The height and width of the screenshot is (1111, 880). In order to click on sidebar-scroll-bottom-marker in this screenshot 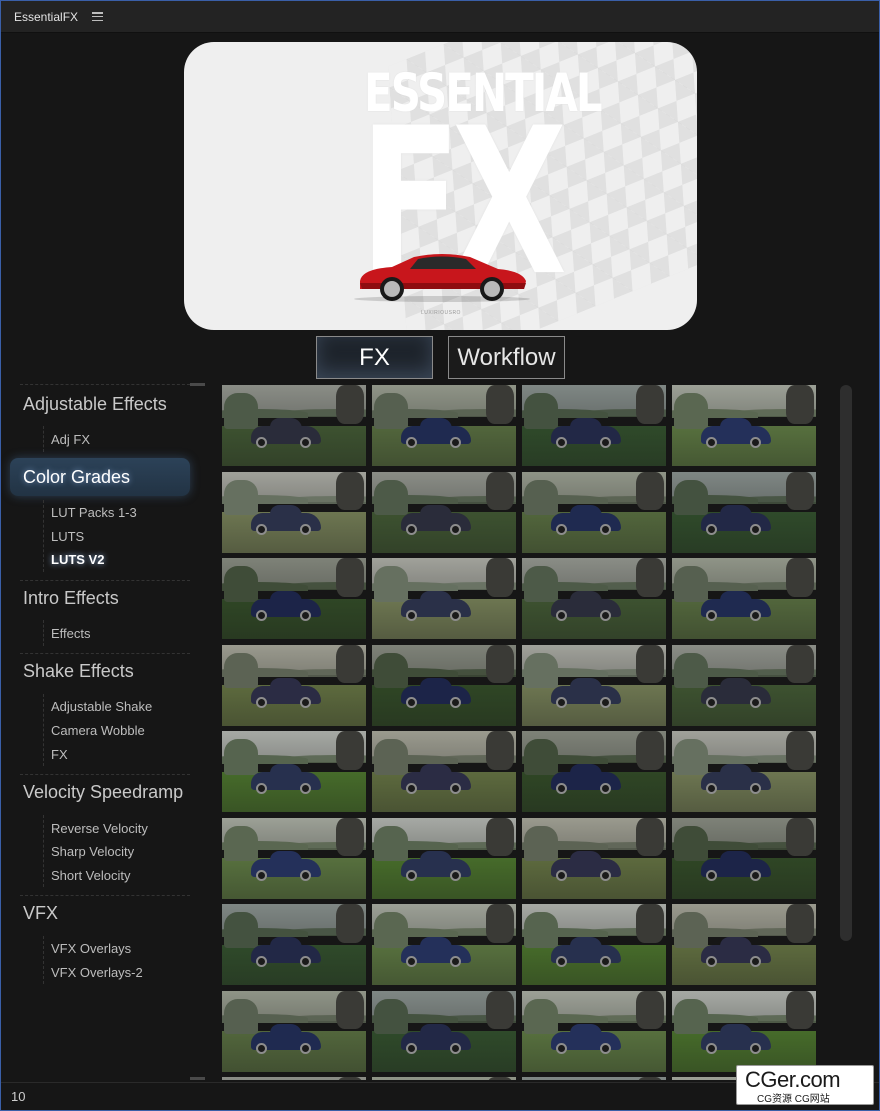, I will do `click(197, 1078)`.